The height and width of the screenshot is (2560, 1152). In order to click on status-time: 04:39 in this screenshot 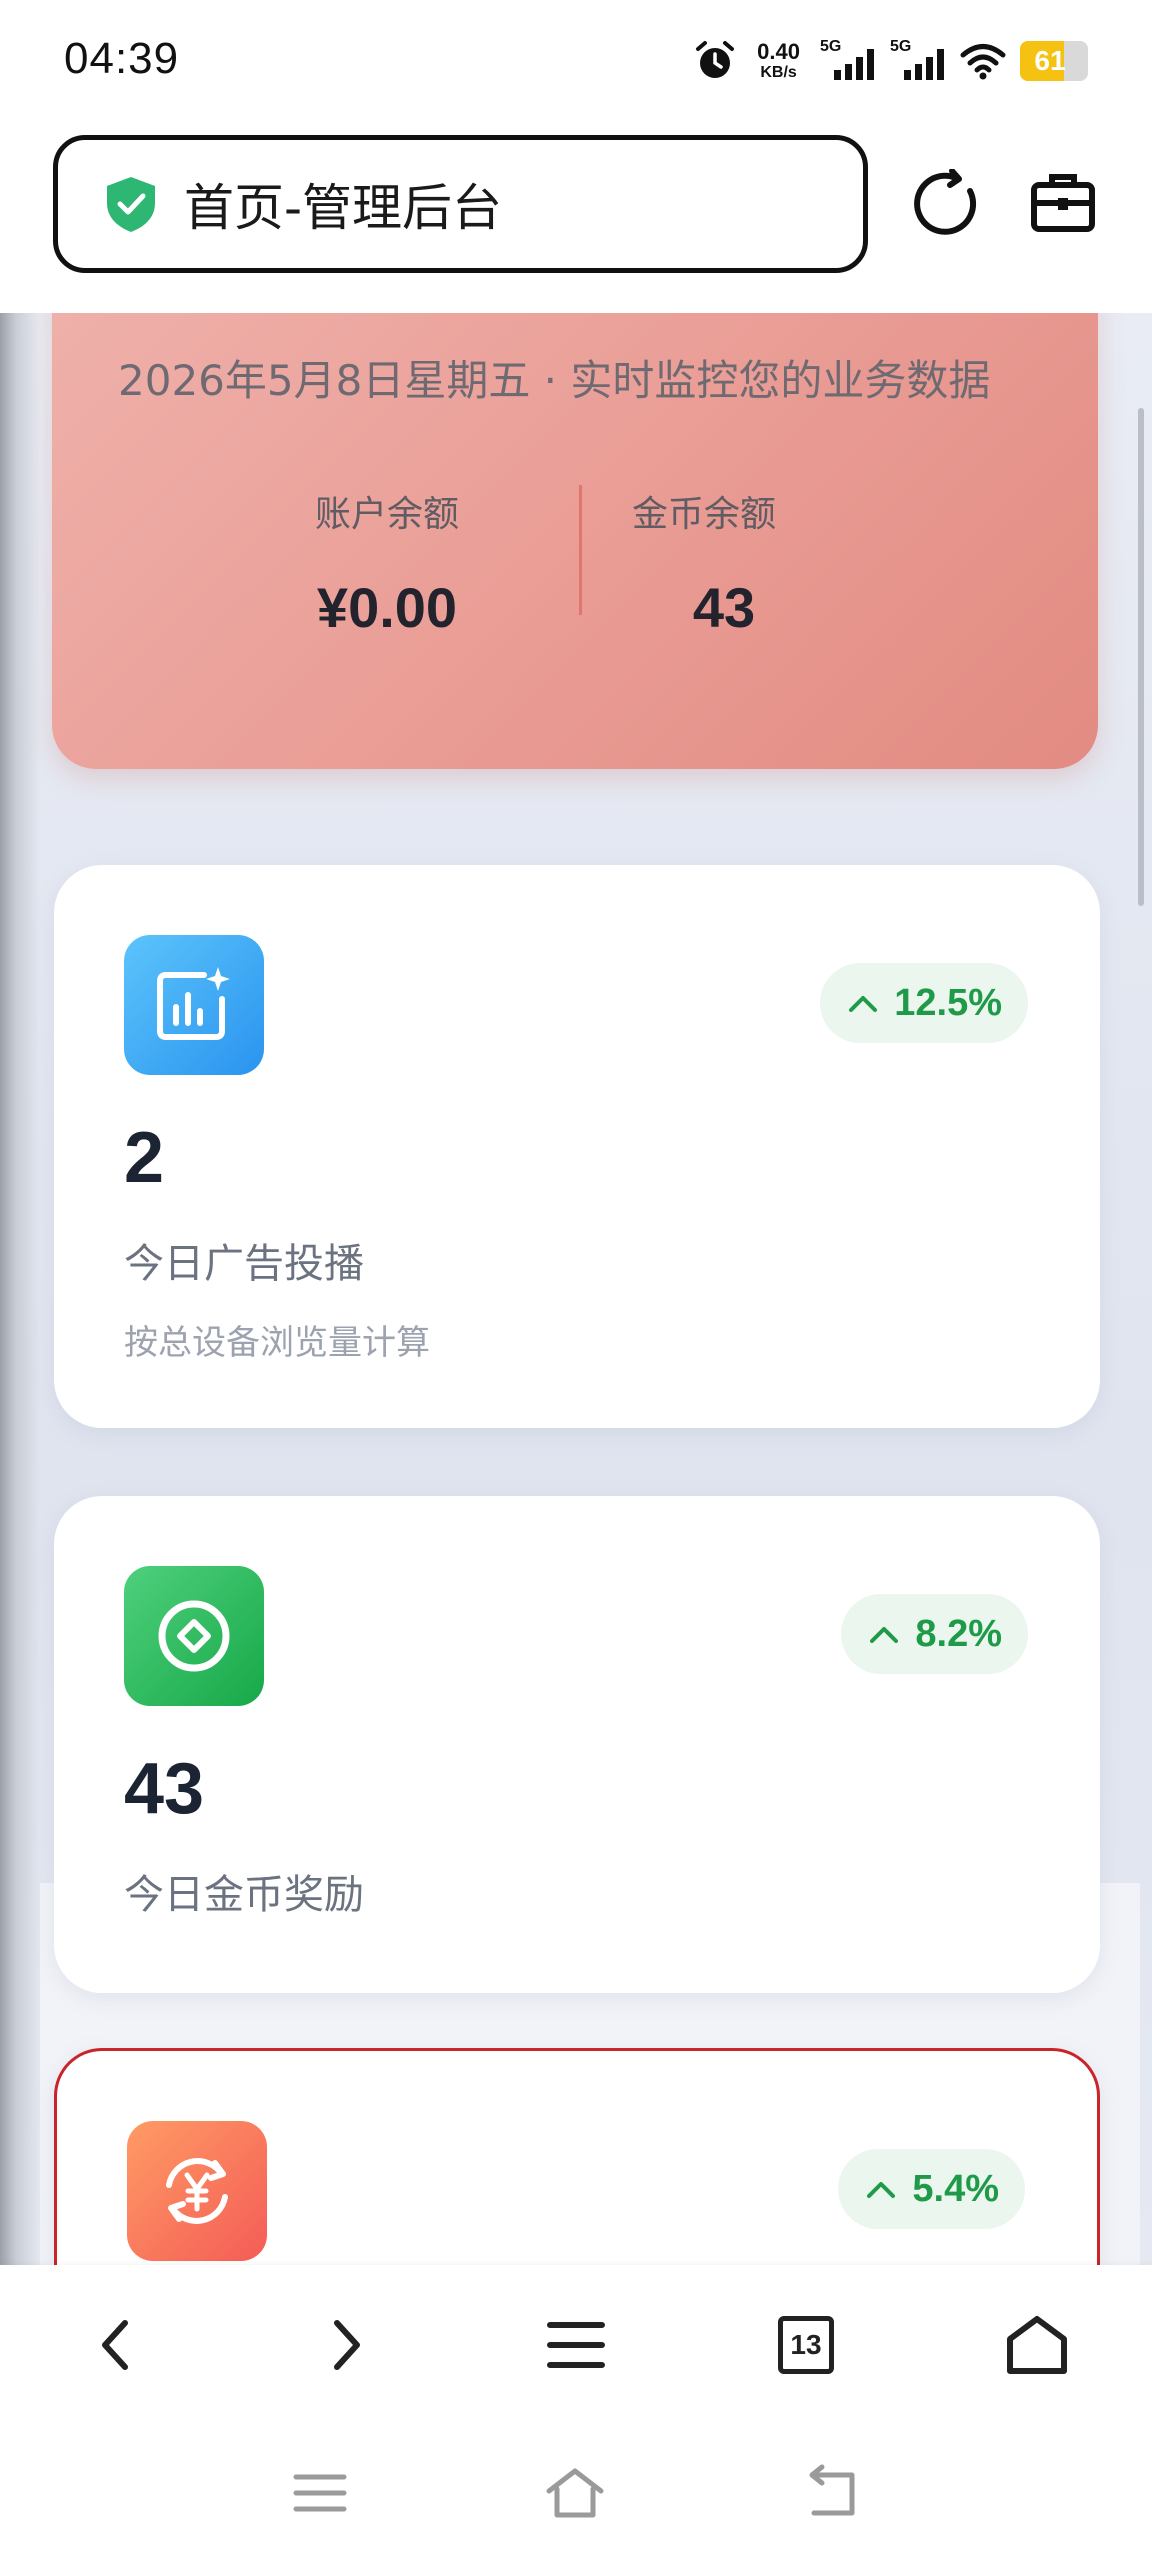, I will do `click(122, 58)`.